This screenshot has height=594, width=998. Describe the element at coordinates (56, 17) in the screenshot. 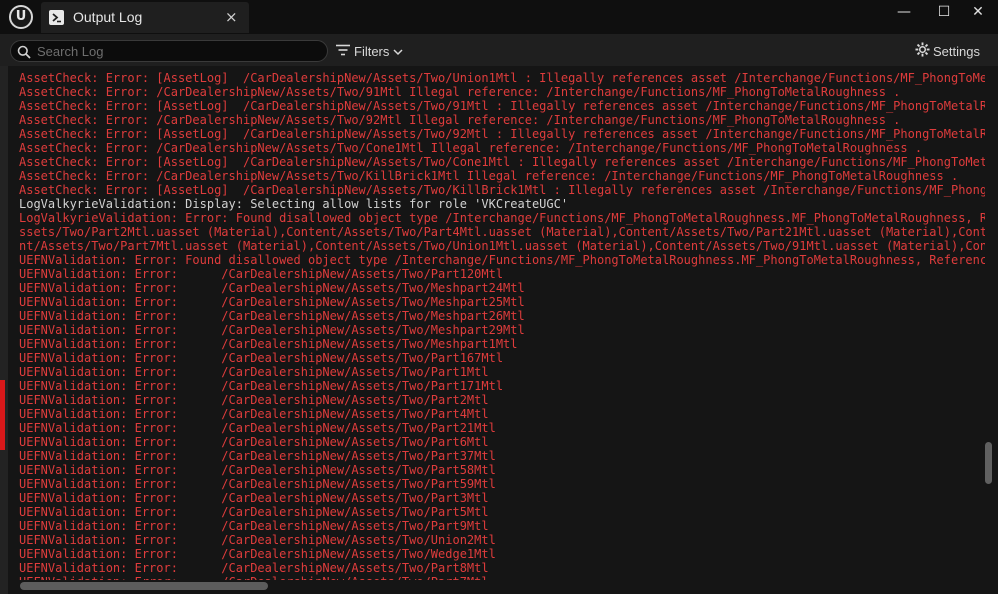

I see `output-log-icon` at that location.